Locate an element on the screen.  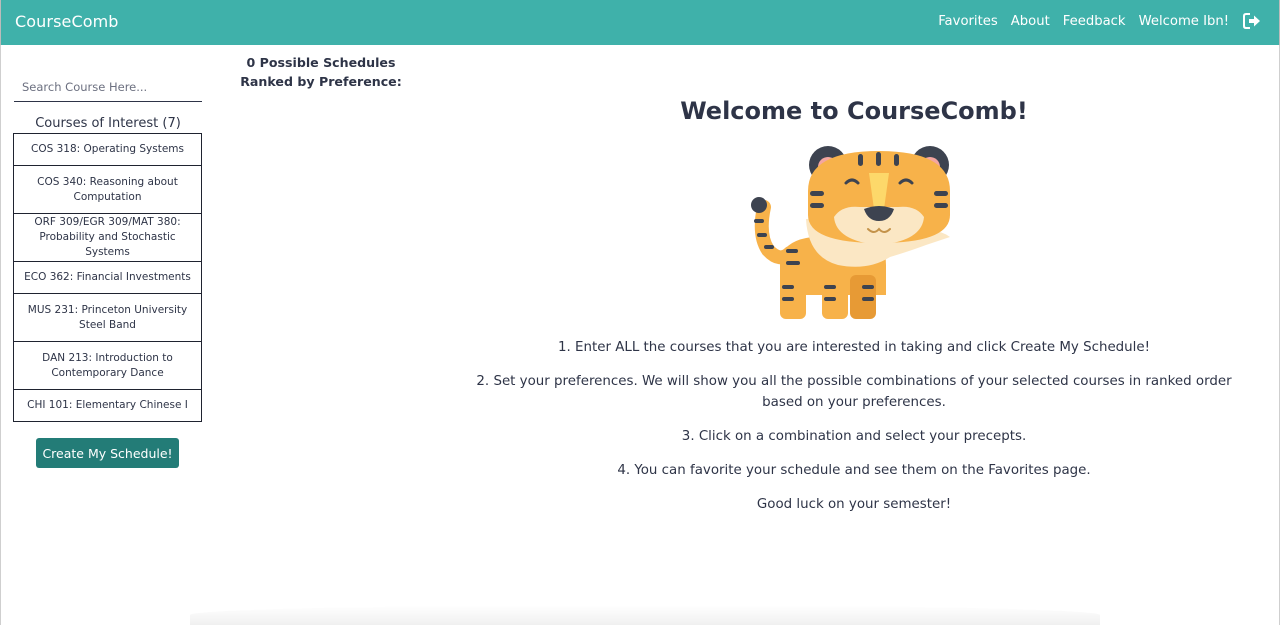
nav-about-link: About is located at coordinates (1030, 21).